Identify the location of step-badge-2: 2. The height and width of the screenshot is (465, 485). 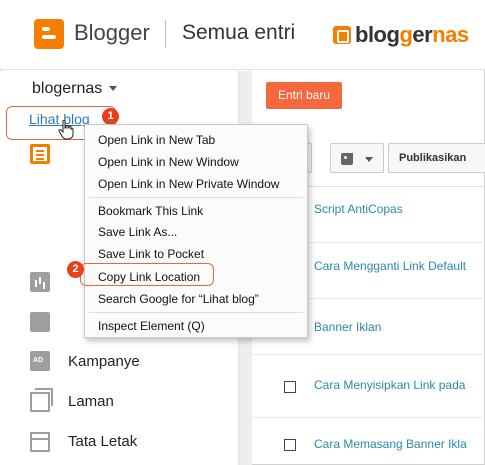
(75, 269).